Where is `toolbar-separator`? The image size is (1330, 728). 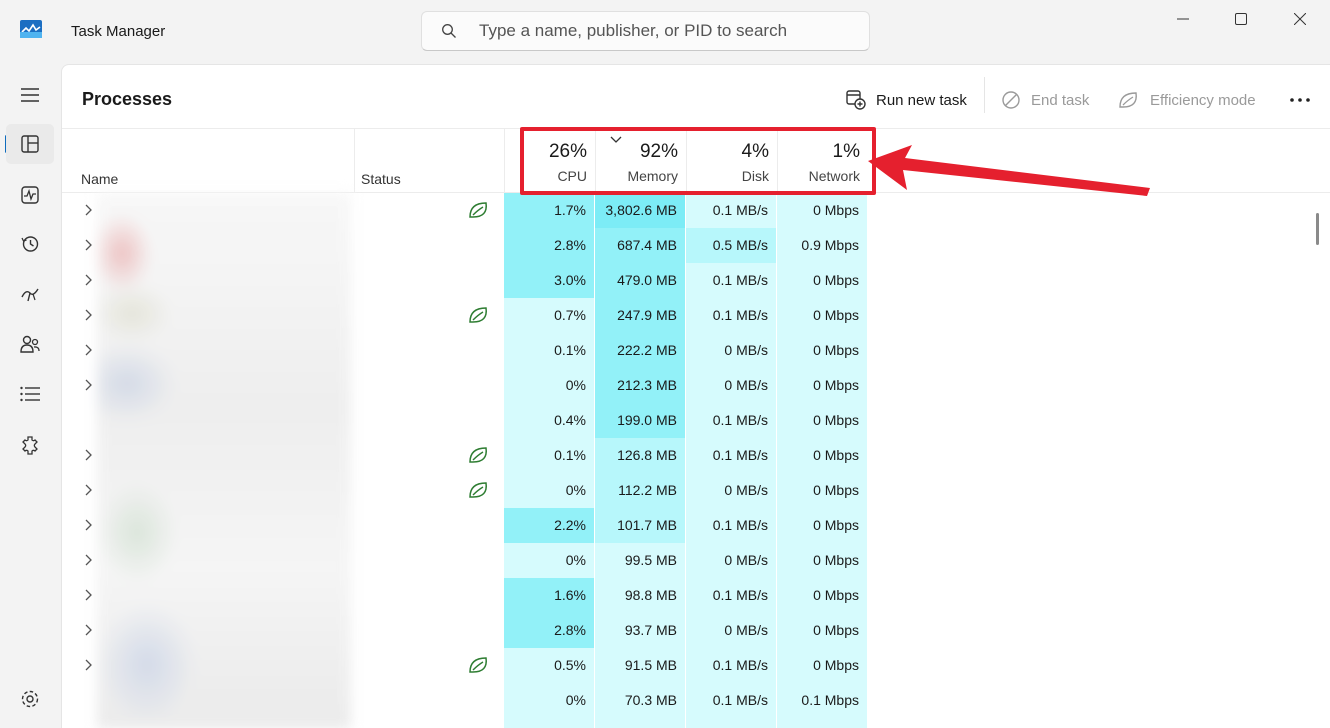 toolbar-separator is located at coordinates (984, 95).